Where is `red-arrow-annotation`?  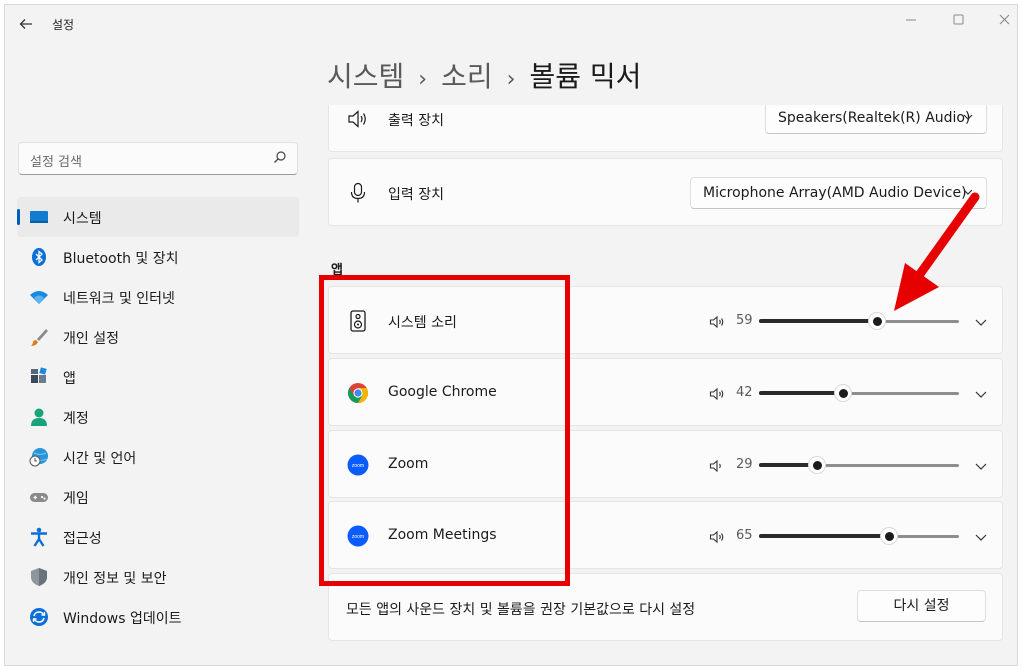
red-arrow-annotation is located at coordinates (937, 251).